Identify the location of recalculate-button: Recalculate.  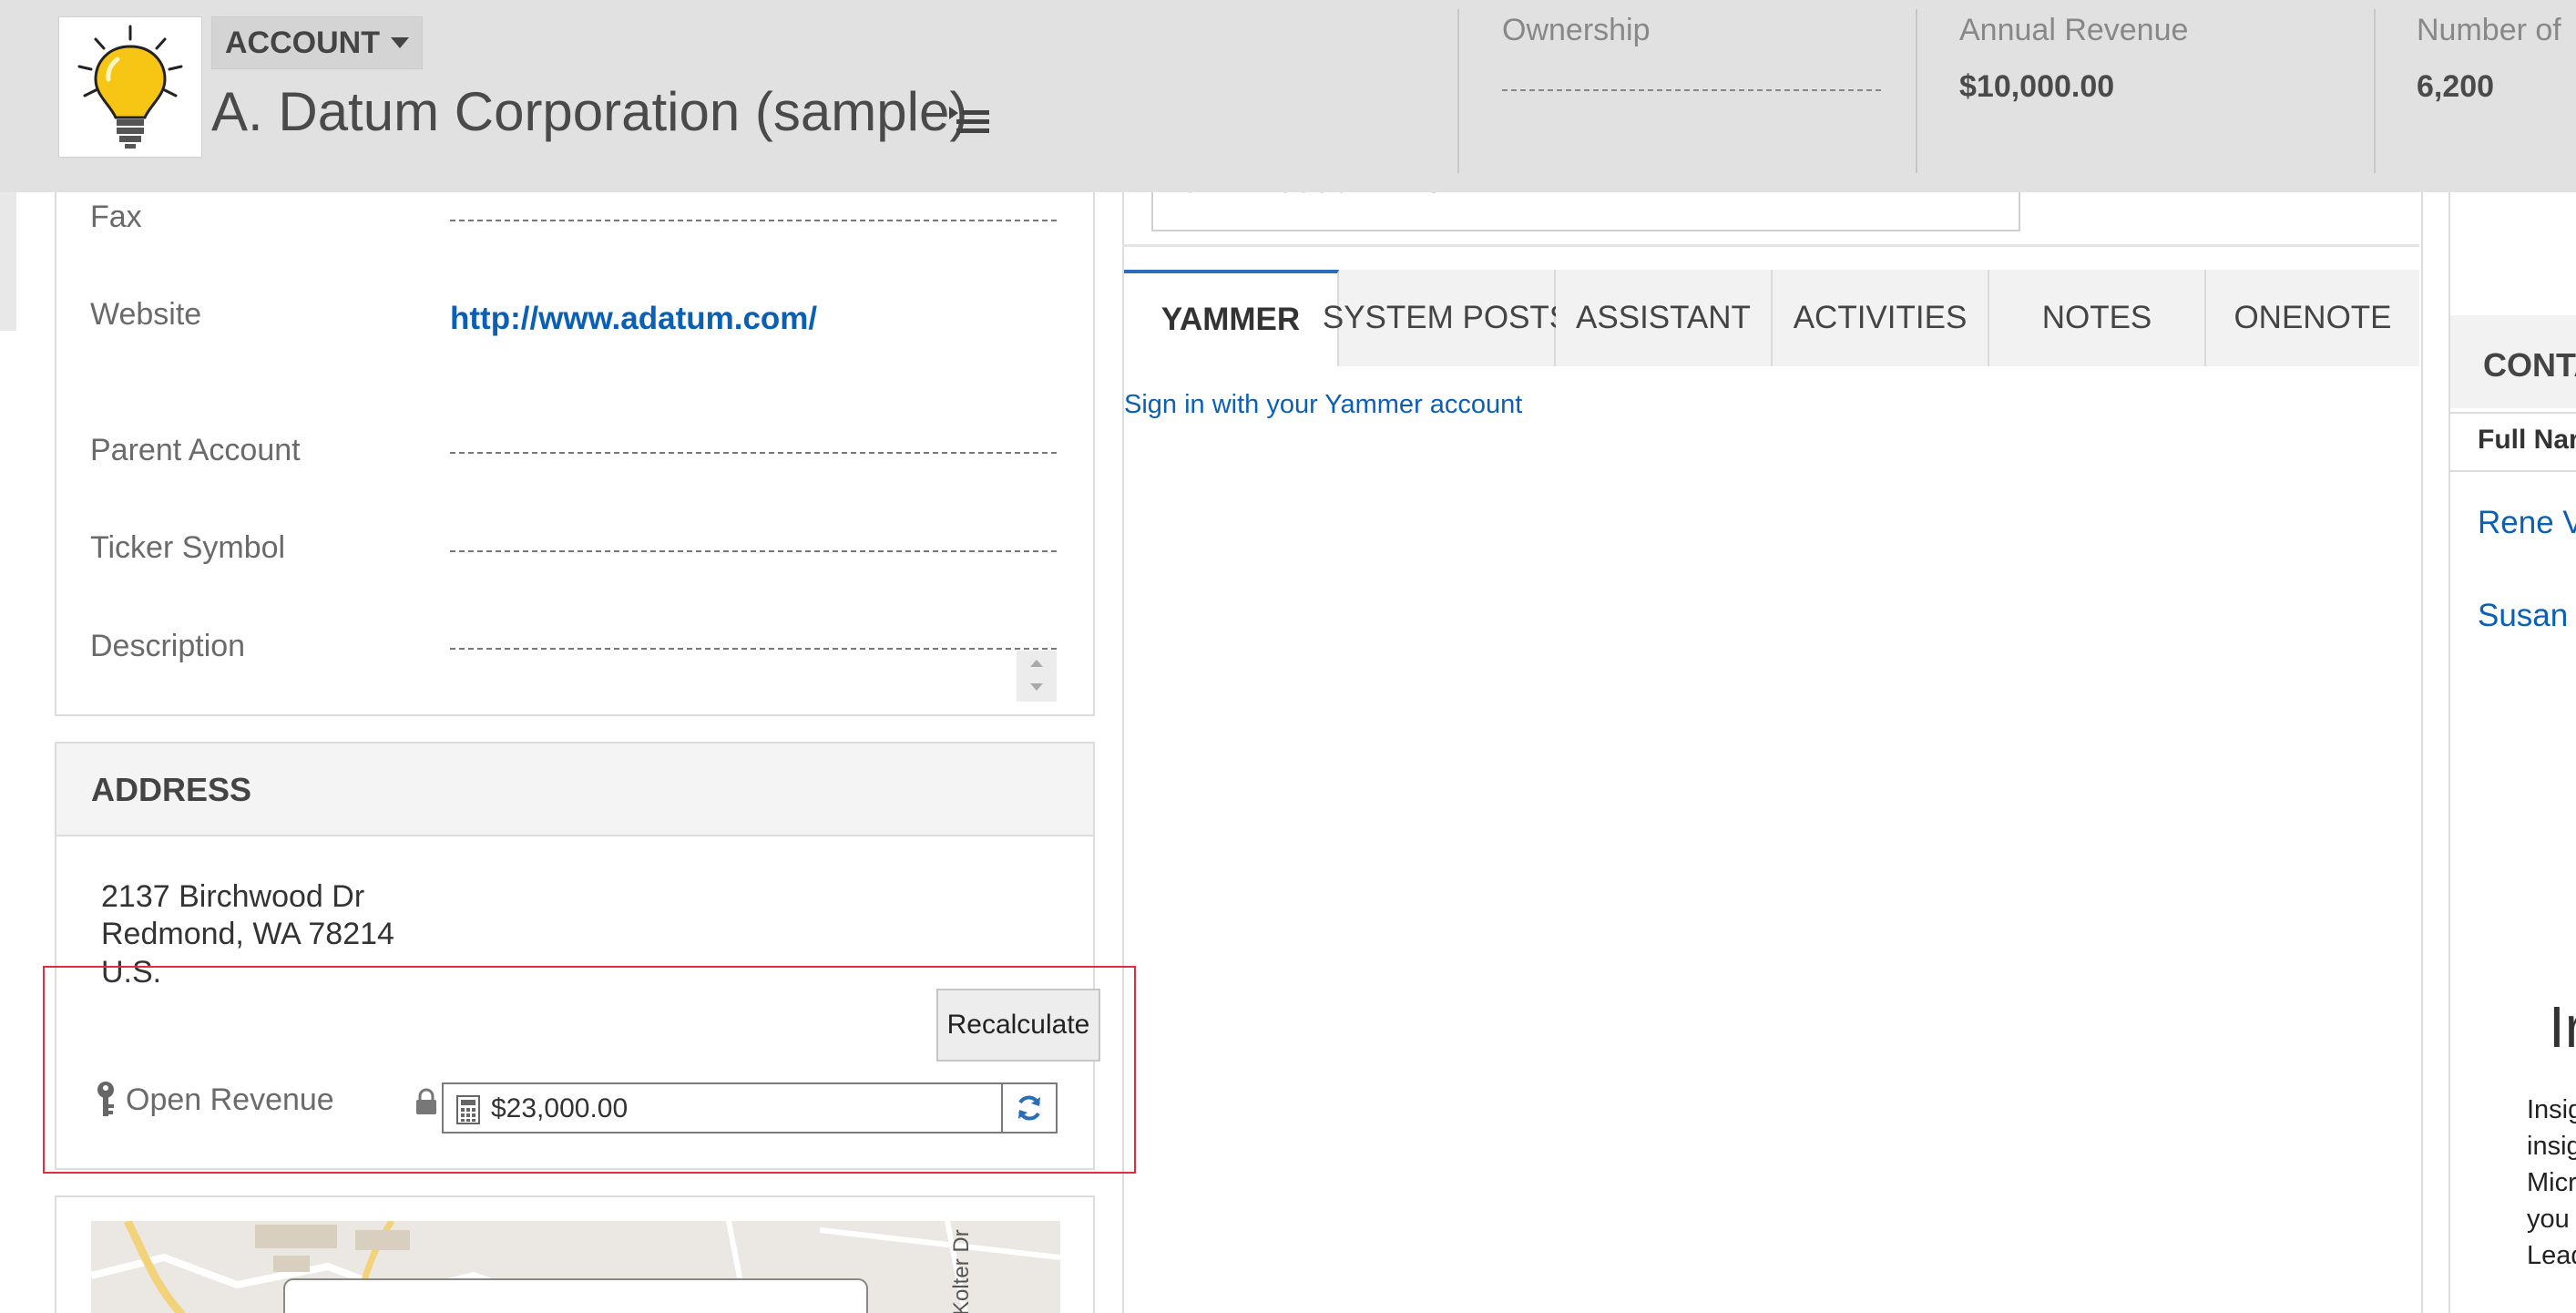
(1018, 1025).